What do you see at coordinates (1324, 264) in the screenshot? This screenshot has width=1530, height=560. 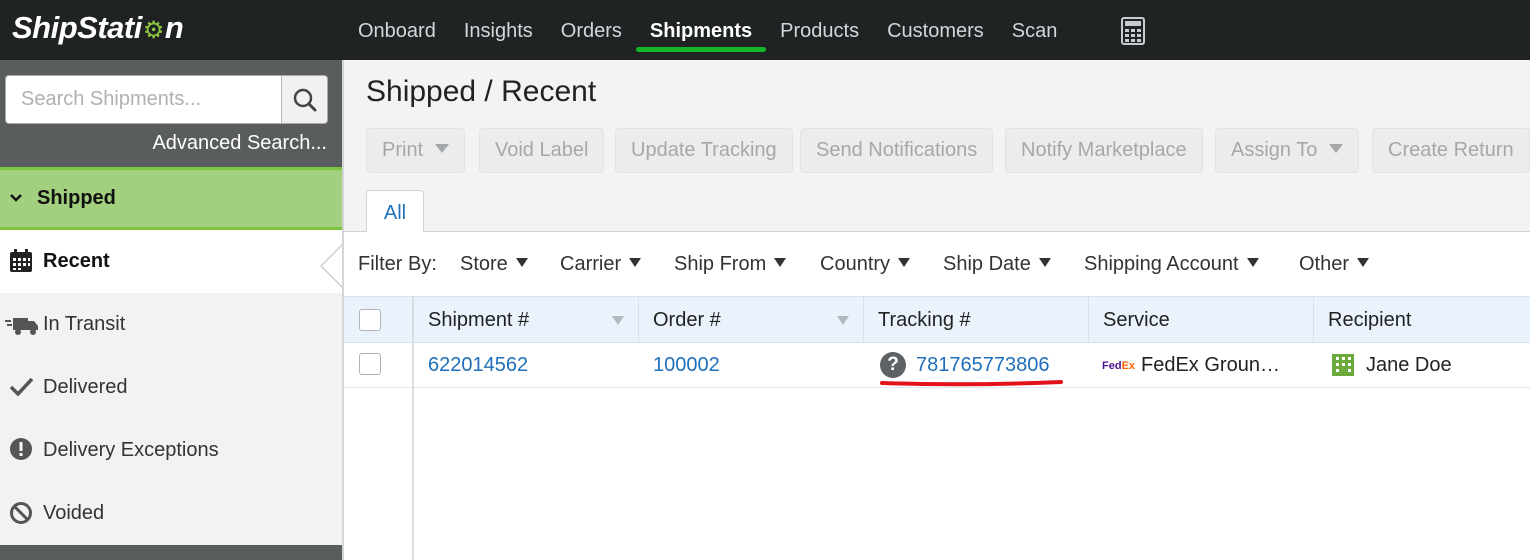 I see `filter-label: Other` at bounding box center [1324, 264].